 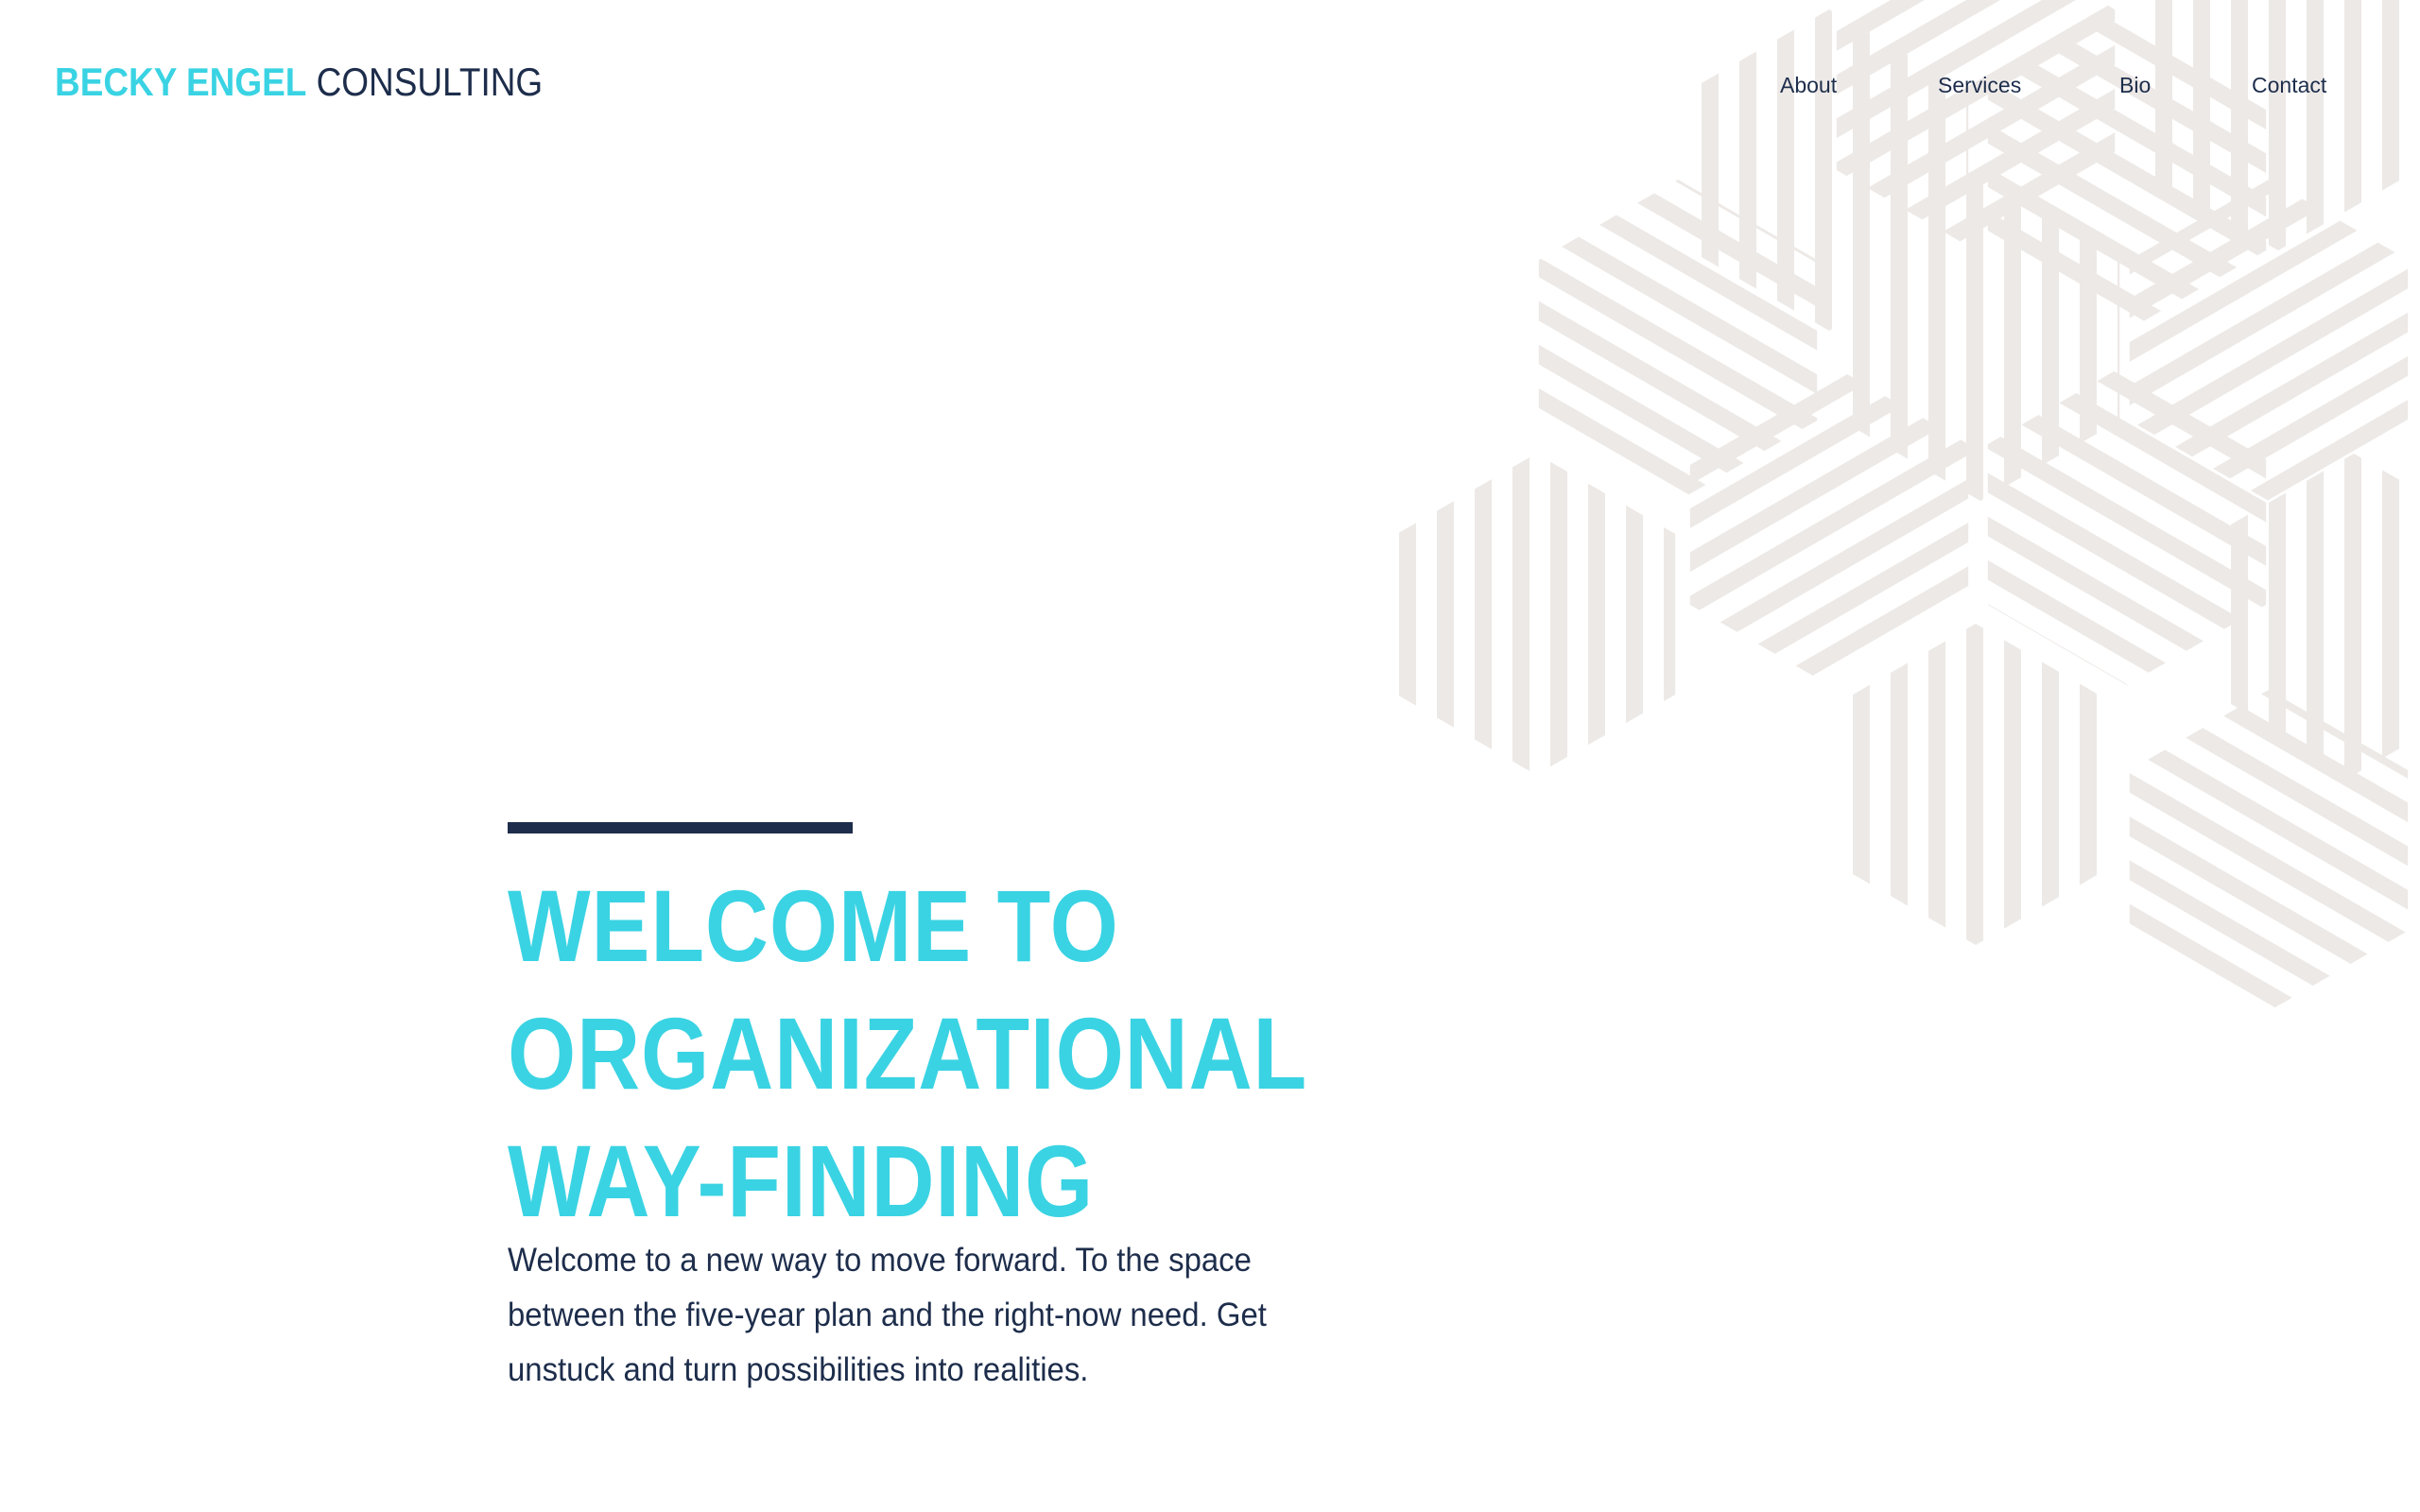 What do you see at coordinates (1979, 85) in the screenshot?
I see `nav-item-services: Services` at bounding box center [1979, 85].